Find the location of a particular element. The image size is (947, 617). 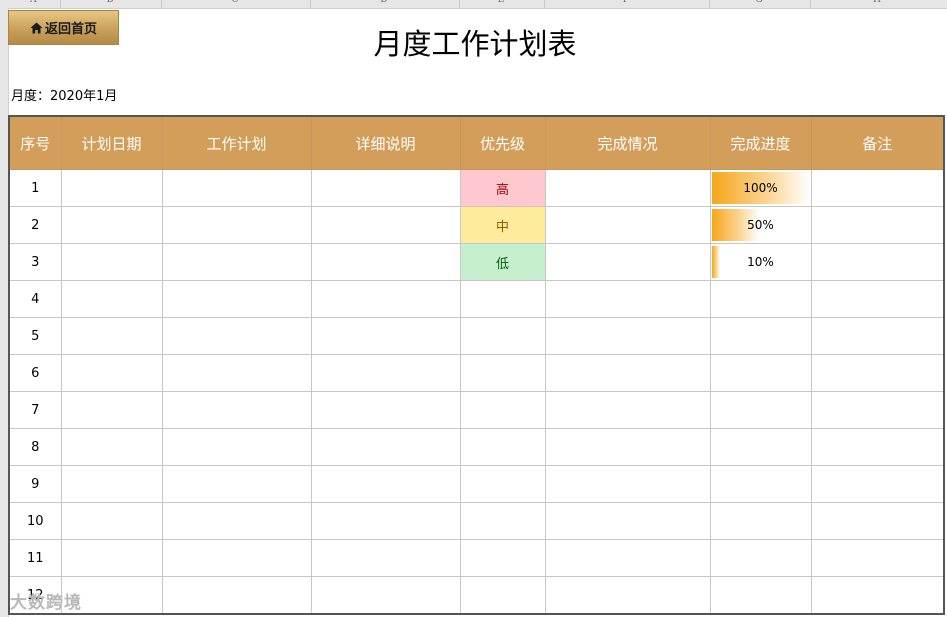

column-letter-h: H is located at coordinates (877, 3).